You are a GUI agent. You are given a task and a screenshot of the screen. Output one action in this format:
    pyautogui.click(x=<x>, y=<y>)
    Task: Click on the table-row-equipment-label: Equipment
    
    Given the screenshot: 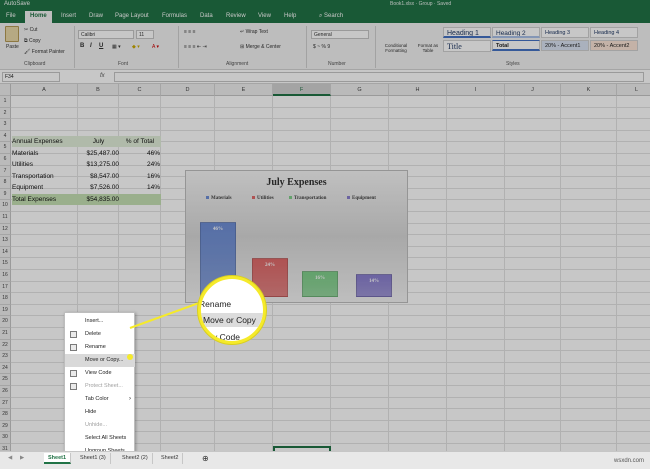 What is the action you would take?
    pyautogui.click(x=45, y=187)
    